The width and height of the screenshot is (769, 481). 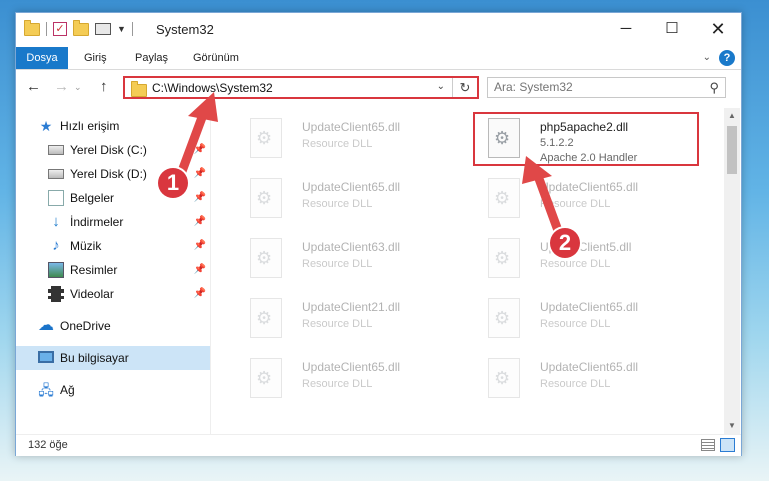 What do you see at coordinates (565, 243) in the screenshot?
I see `step-2-badge: 2` at bounding box center [565, 243].